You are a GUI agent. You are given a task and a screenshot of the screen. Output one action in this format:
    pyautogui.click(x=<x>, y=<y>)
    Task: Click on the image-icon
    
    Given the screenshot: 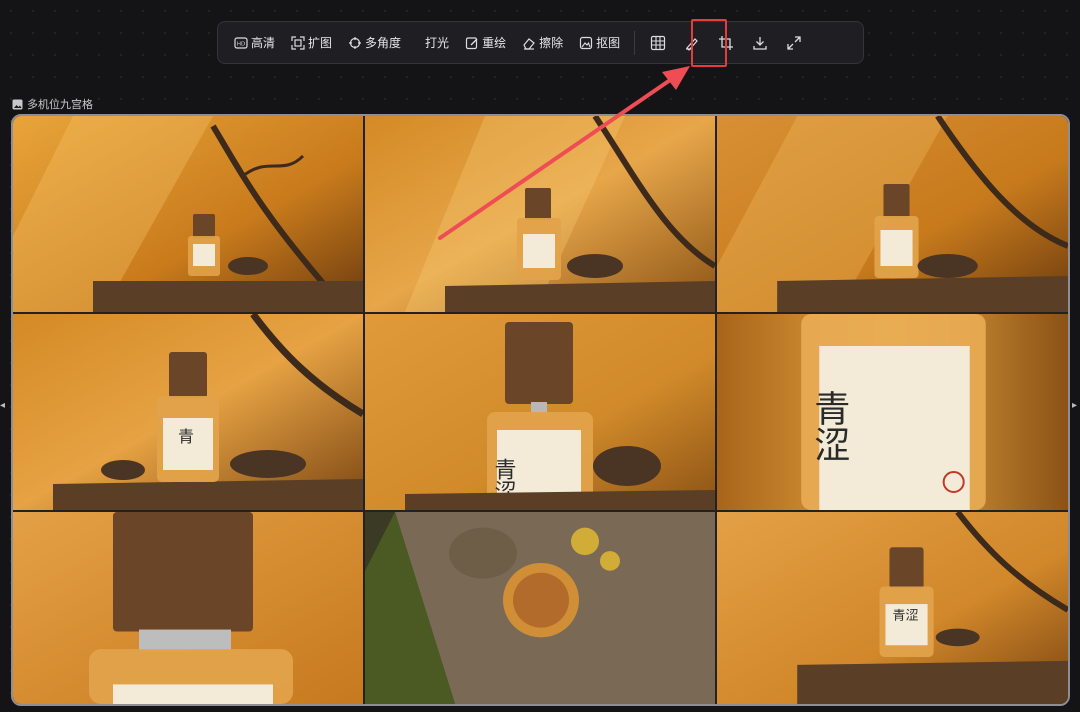 What is the action you would take?
    pyautogui.click(x=17, y=104)
    